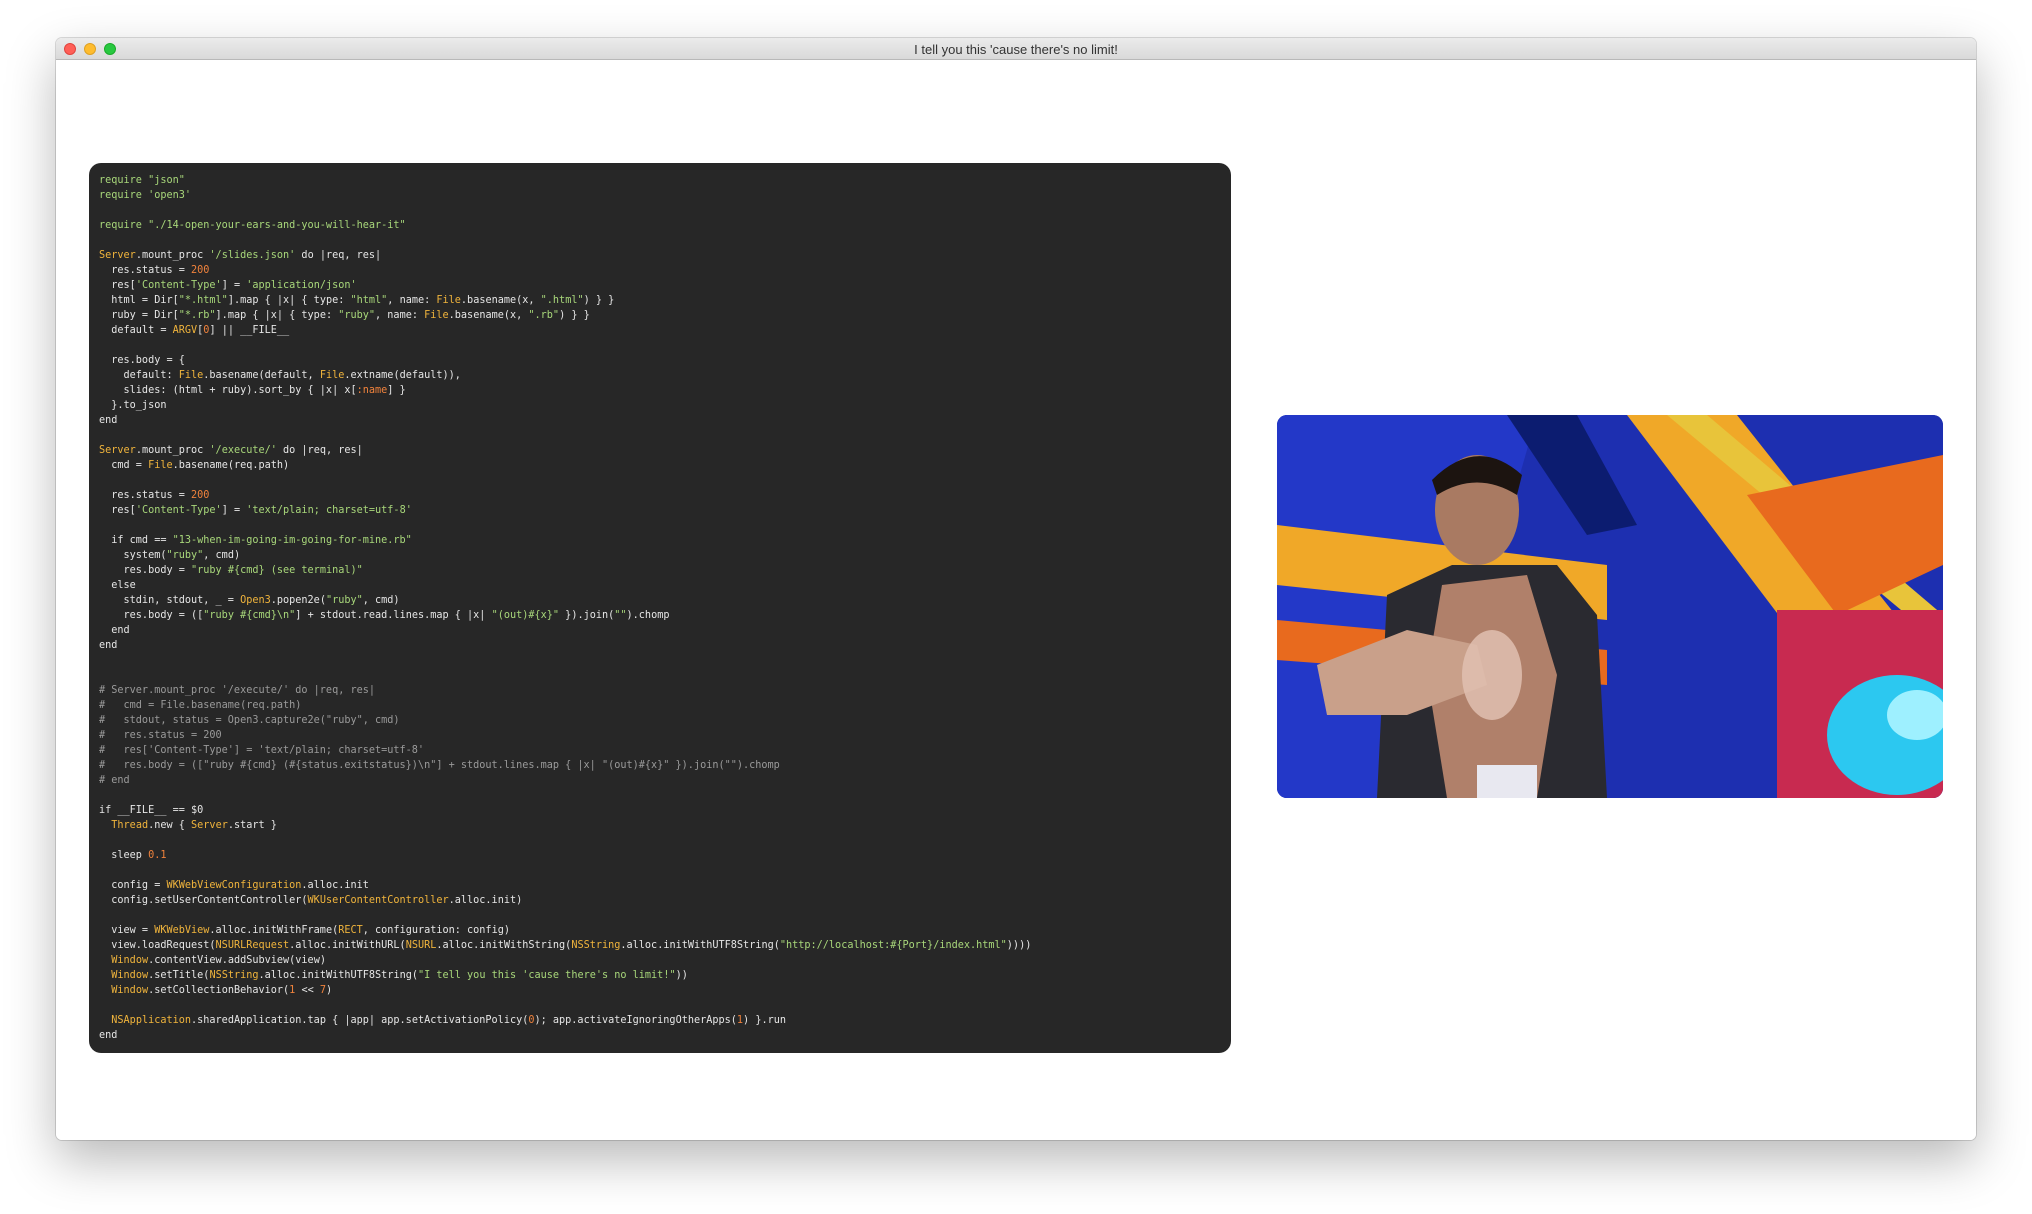 The image size is (2032, 1214). I want to click on code-token: Open3, so click(255, 600).